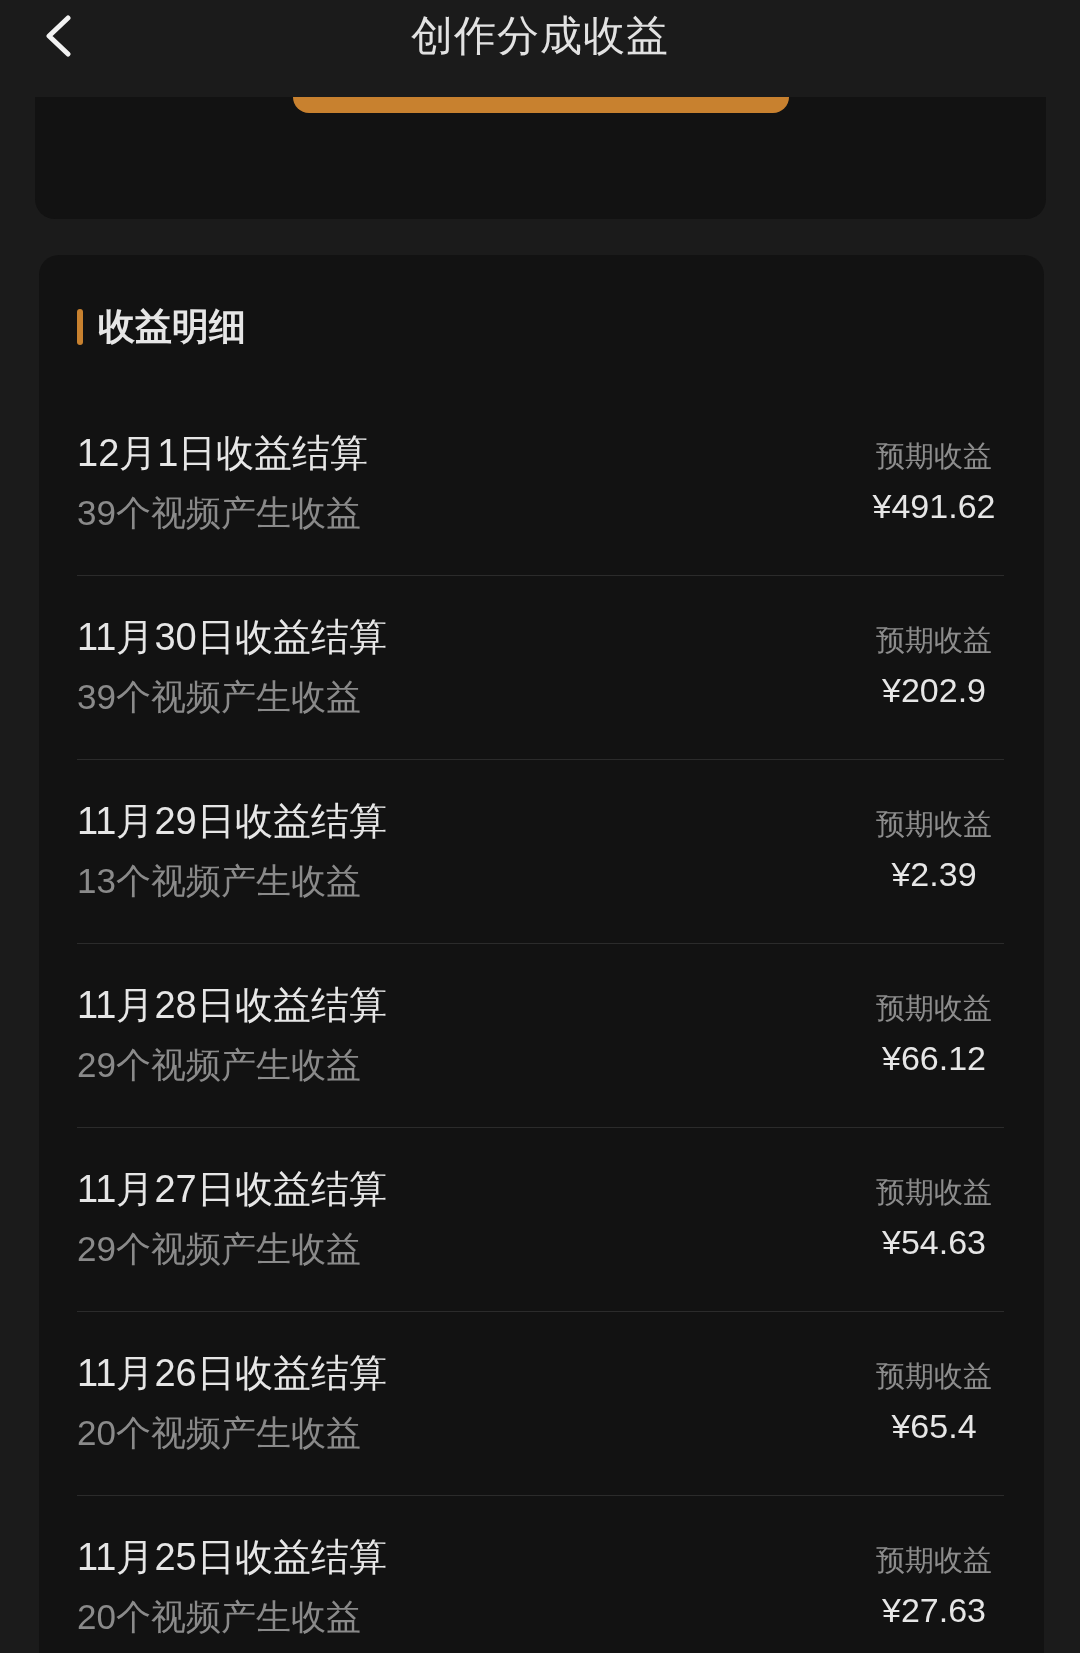 This screenshot has height=1653, width=1080. What do you see at coordinates (934, 874) in the screenshot?
I see `earnings-amount: ¥2.39` at bounding box center [934, 874].